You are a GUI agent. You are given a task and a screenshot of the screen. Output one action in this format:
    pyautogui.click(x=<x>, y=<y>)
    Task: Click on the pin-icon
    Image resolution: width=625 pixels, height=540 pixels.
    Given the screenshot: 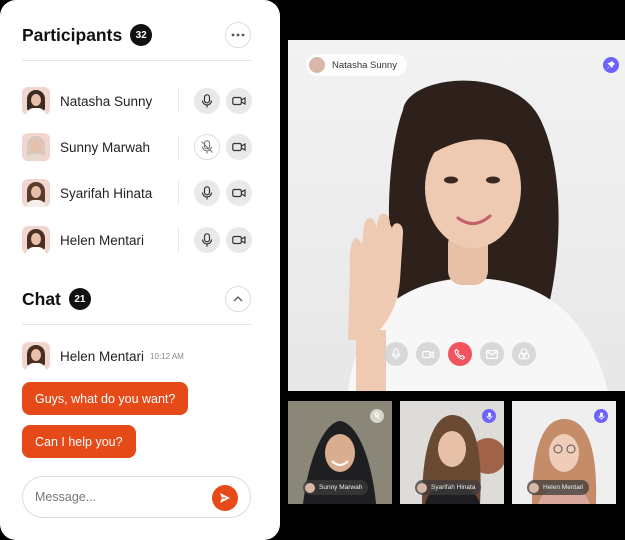 What is the action you would take?
    pyautogui.click(x=611, y=65)
    